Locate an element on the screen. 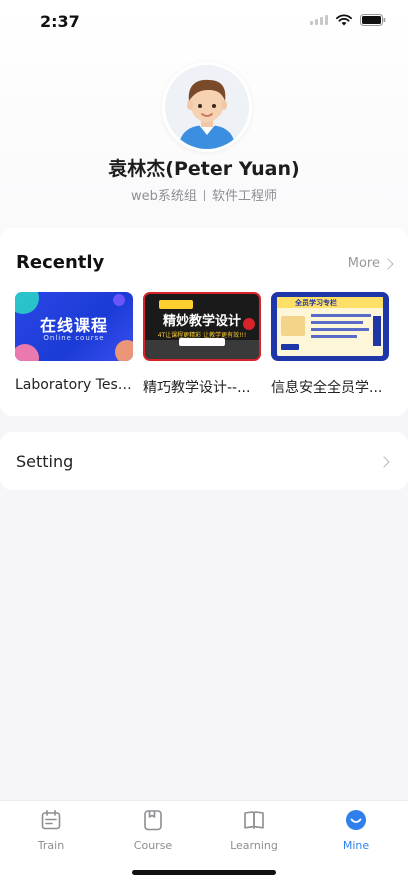 The image size is (408, 884). status-icons is located at coordinates (348, 20).